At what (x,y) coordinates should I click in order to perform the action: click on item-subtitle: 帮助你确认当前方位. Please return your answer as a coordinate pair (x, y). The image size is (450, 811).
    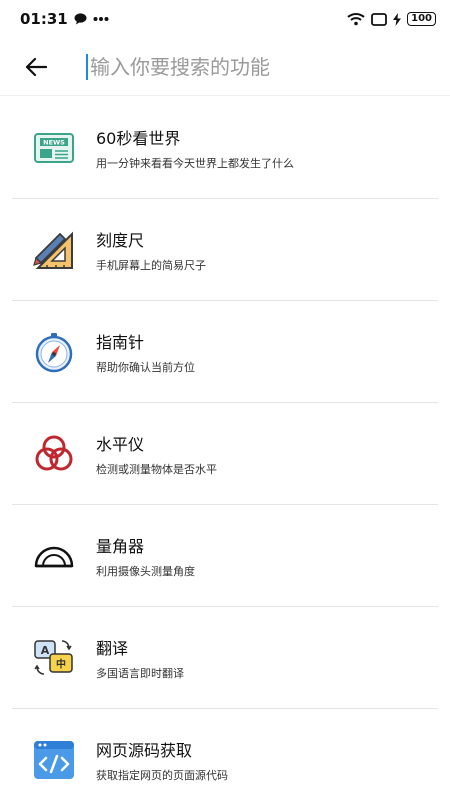
    Looking at the image, I should click on (145, 367).